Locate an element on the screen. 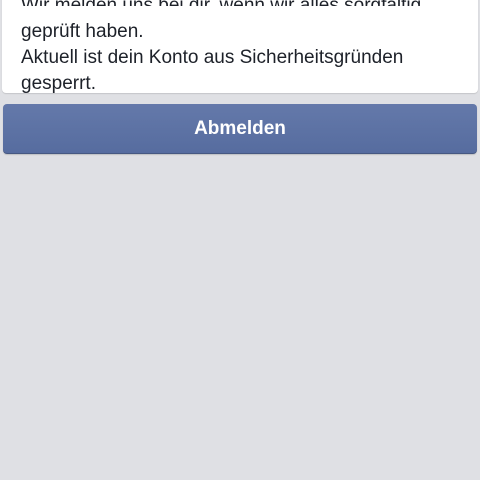 This screenshot has width=480, height=480. logout-button-label: Abmelden is located at coordinates (240, 128).